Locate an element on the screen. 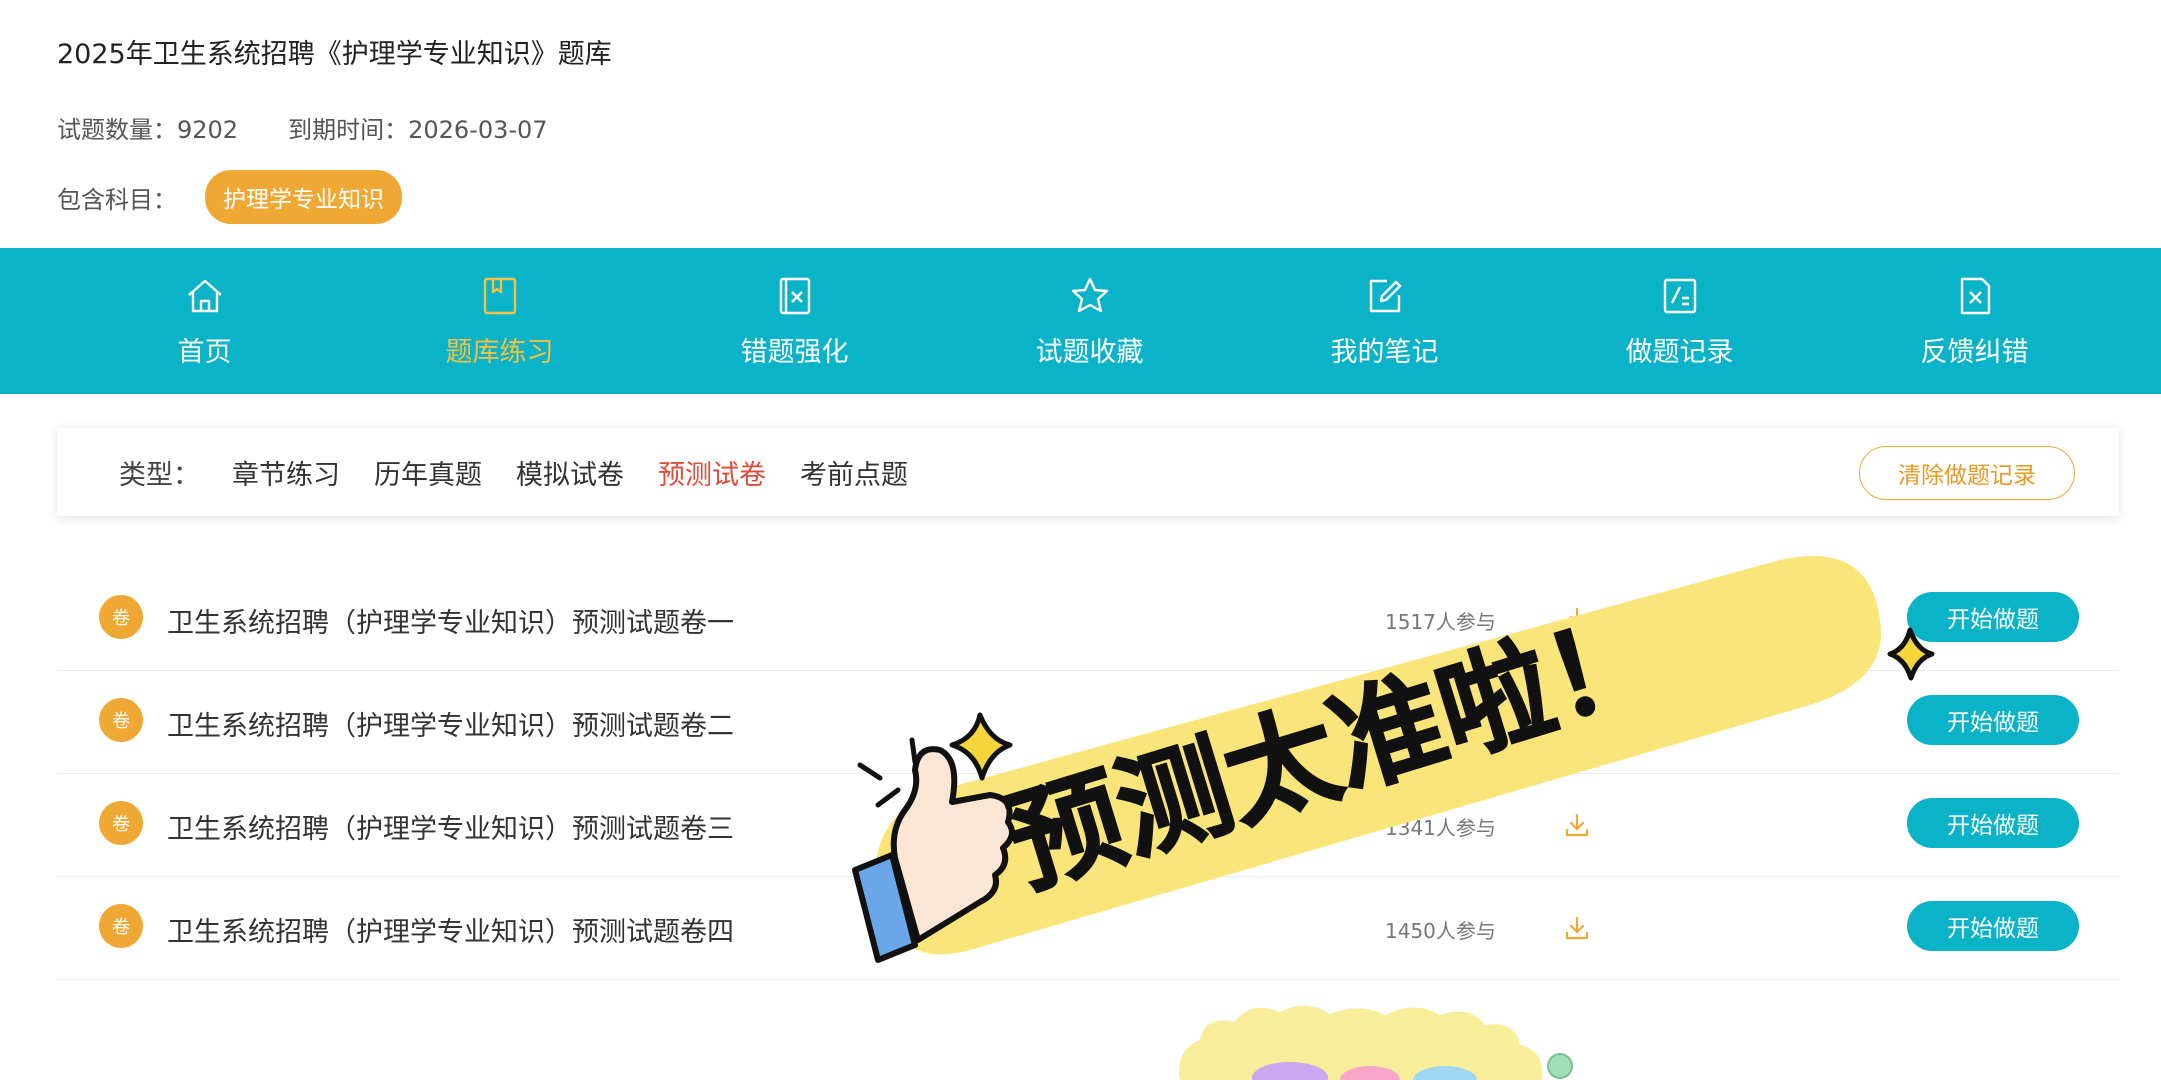 This screenshot has height=1080, width=2161. edit-note-icon is located at coordinates (1385, 295).